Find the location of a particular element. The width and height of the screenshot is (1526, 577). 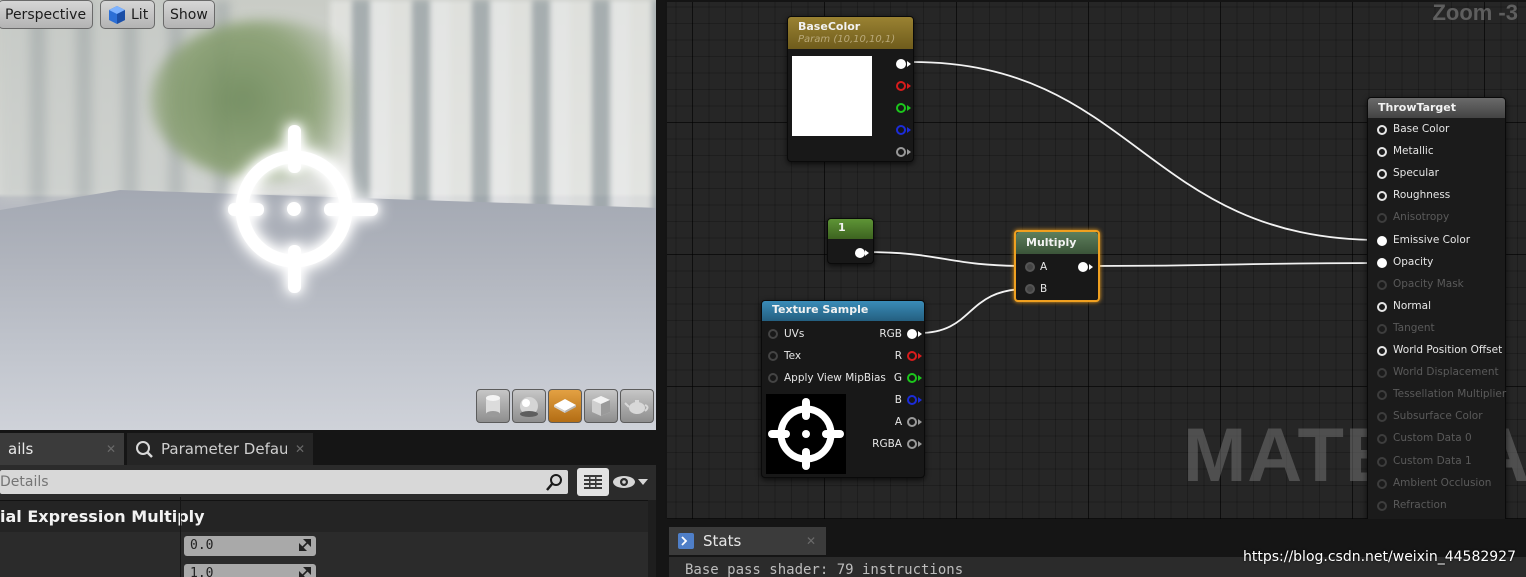

node-basecolor-title: BaseColor is located at coordinates (829, 26).